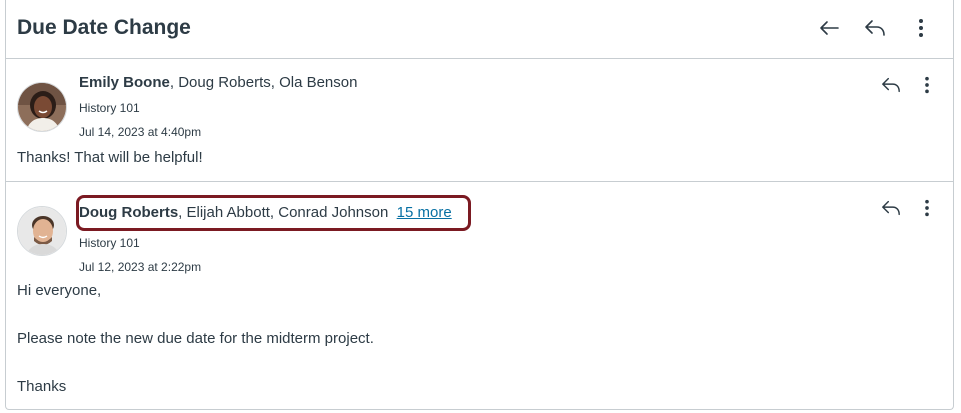 This screenshot has width=961, height=413. Describe the element at coordinates (140, 267) in the screenshot. I see `message-date: Jul 12, 2023 at 2:22pm` at that location.